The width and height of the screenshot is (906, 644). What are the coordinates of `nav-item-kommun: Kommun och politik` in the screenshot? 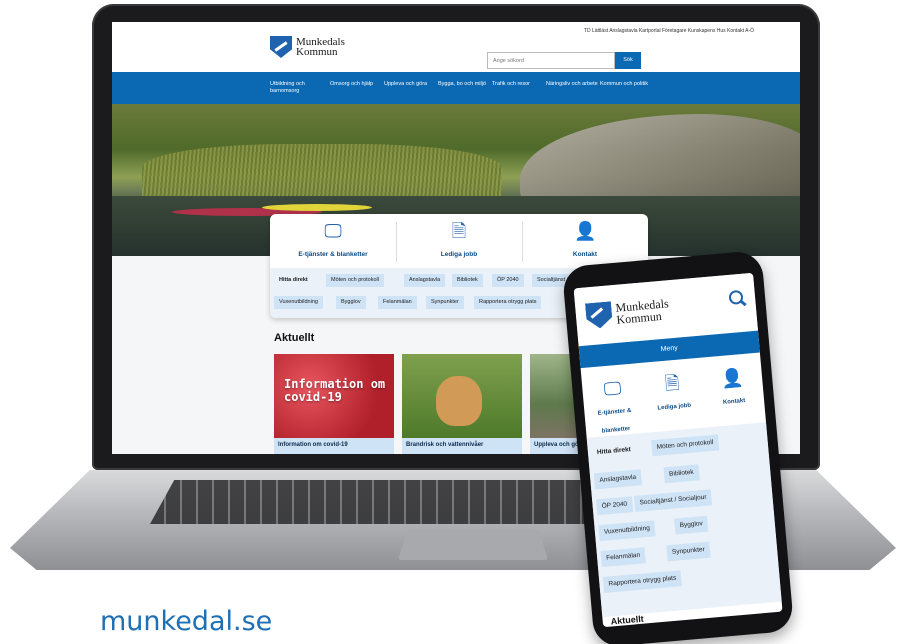 It's located at (628, 84).